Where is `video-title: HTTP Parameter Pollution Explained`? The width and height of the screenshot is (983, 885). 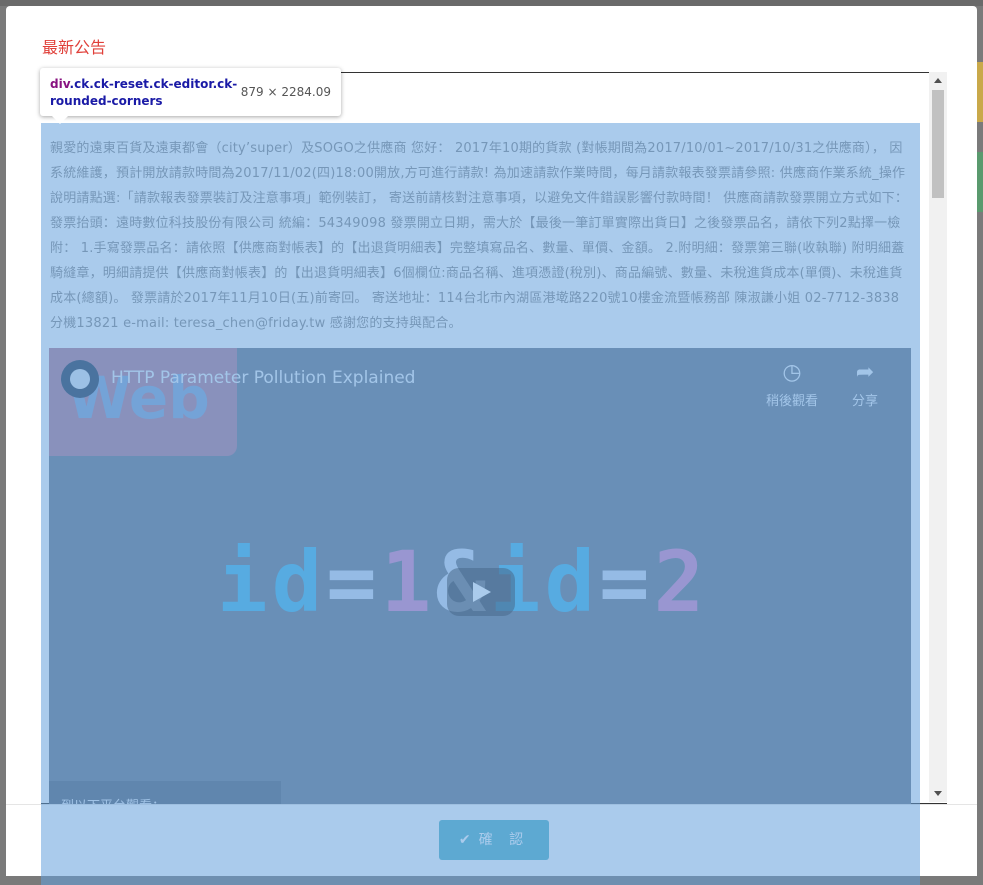 video-title: HTTP Parameter Pollution Explained is located at coordinates (263, 378).